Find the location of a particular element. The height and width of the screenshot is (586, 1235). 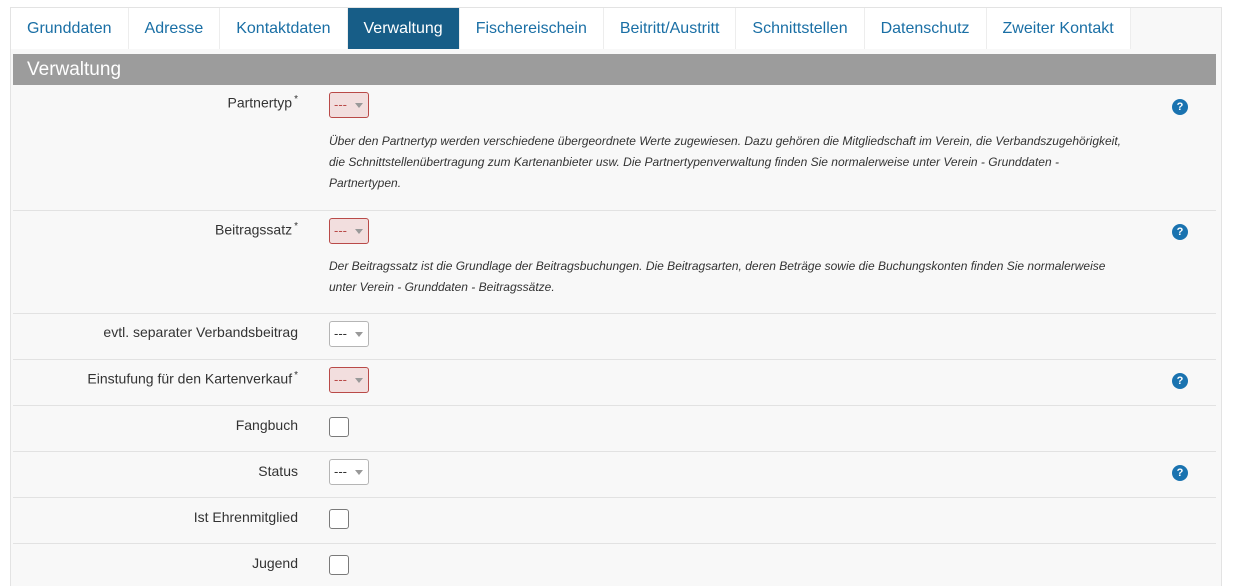

row-fangbuch: Fangbuch is located at coordinates (614, 429).